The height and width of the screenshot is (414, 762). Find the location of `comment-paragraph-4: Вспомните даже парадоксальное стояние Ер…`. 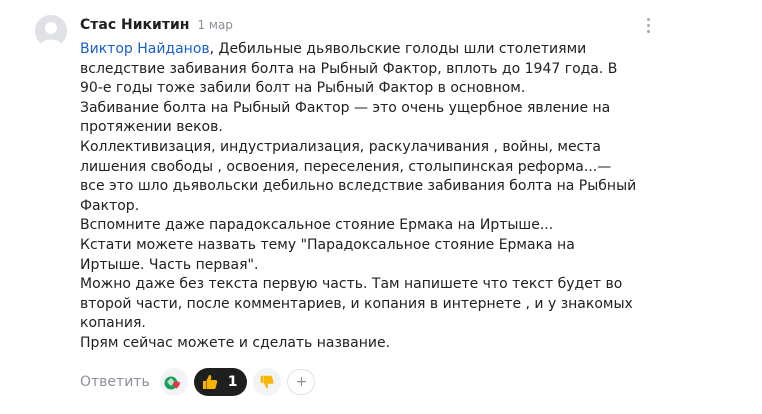

comment-paragraph-4: Вспомните даже парадоксальное стояние Ер… is located at coordinates (317, 225).